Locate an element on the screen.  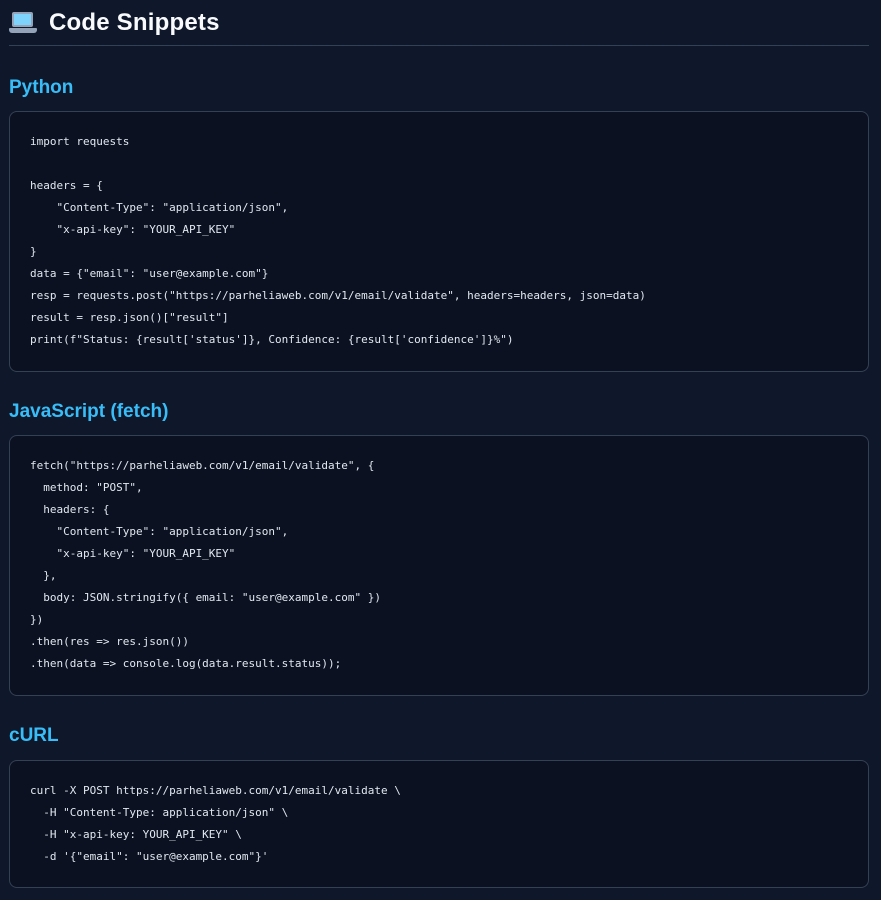
page-title: Code Snippets is located at coordinates (134, 22).